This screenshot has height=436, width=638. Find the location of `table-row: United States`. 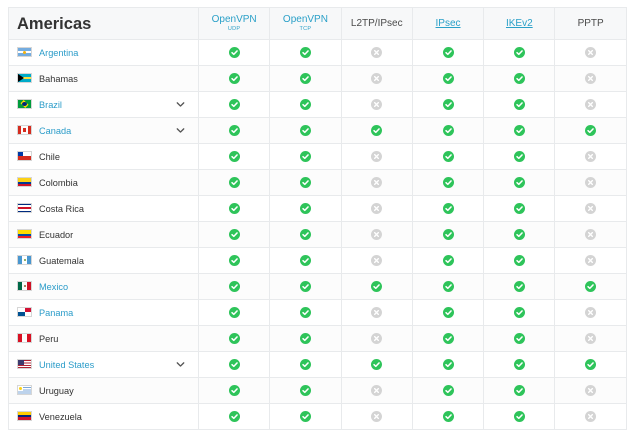

table-row: United States is located at coordinates (317, 364).